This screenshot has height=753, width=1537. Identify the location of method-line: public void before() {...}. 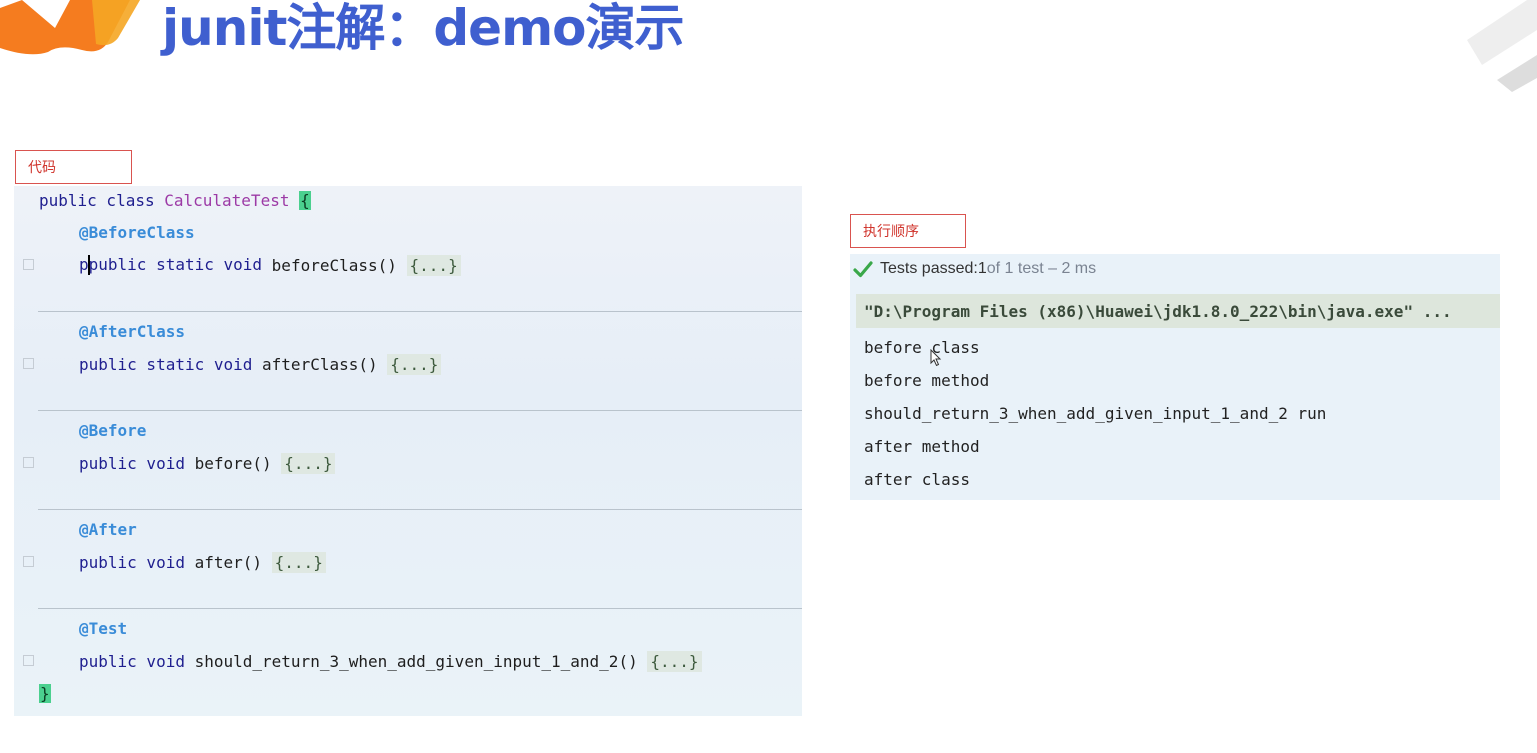
(207, 463).